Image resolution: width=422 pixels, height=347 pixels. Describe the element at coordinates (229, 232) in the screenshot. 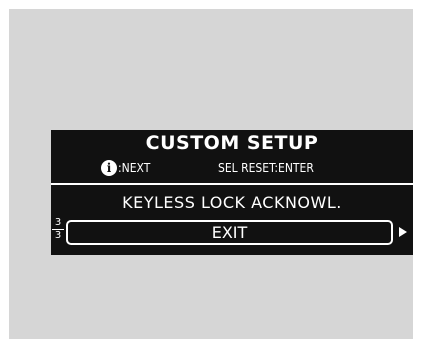

I see `exit-button: EXIT` at that location.